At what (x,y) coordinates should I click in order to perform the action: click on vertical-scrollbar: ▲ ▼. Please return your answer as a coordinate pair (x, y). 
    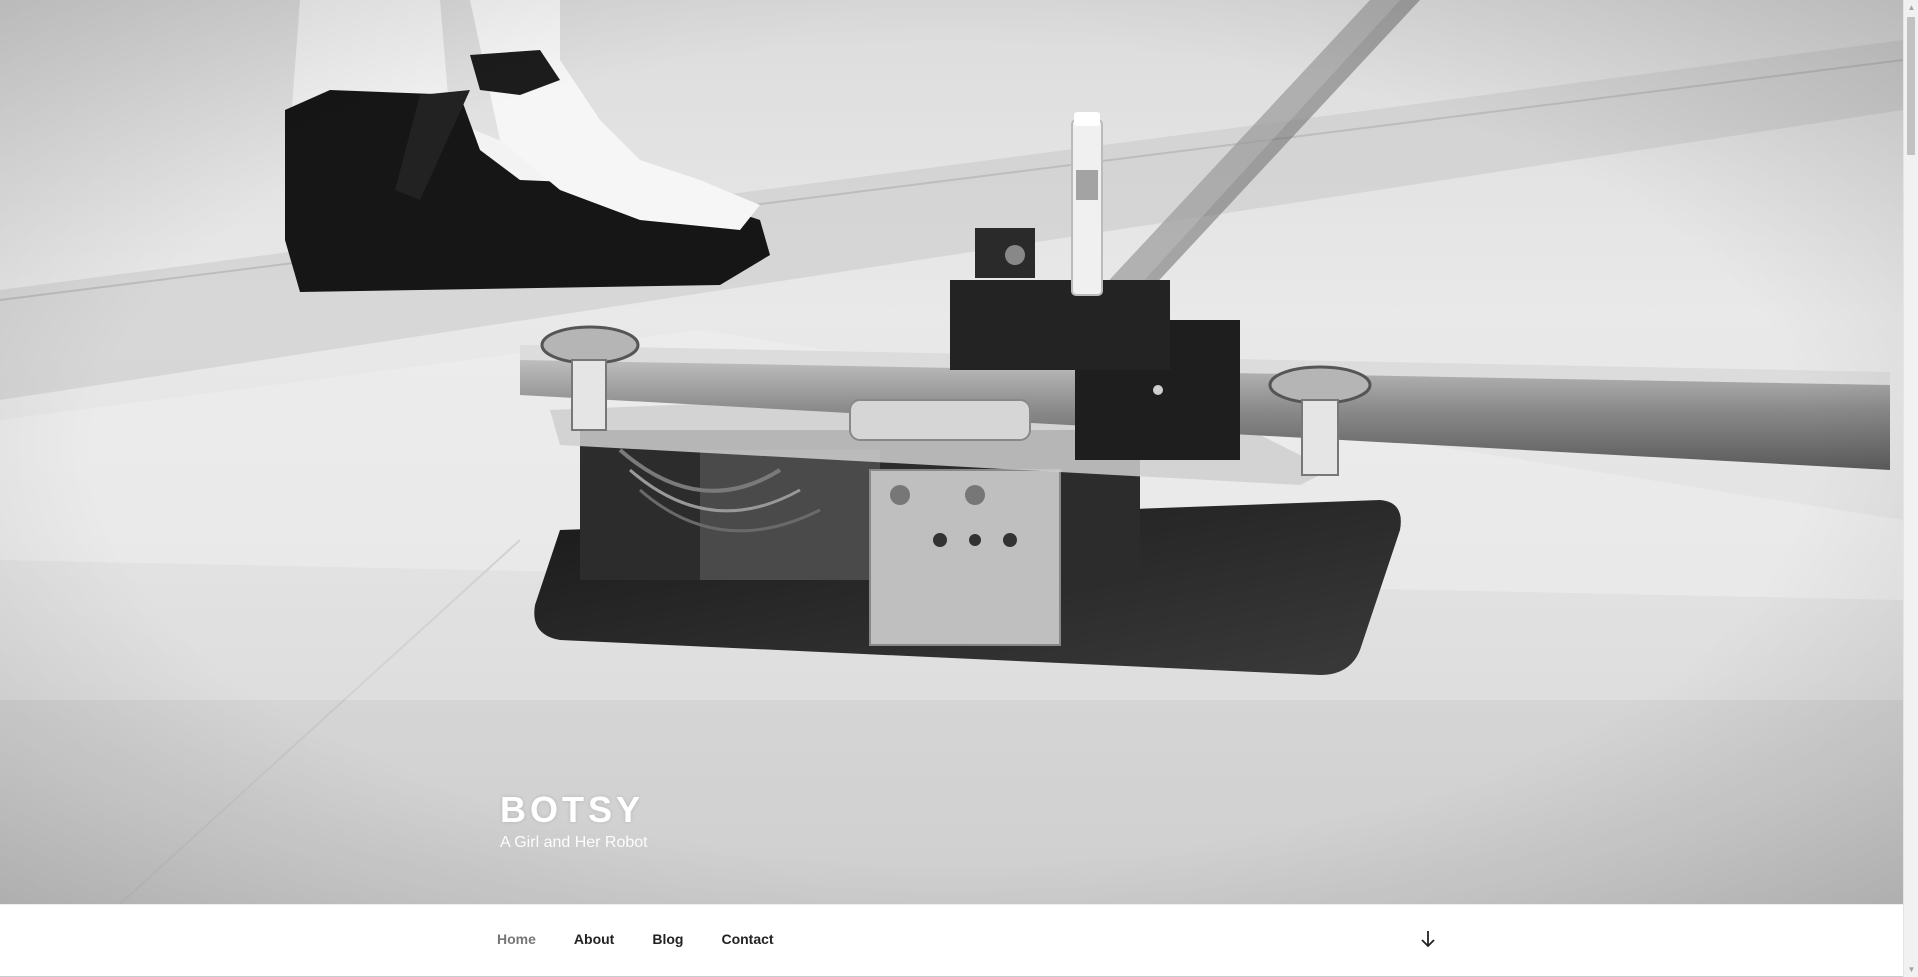
    Looking at the image, I should click on (1910, 488).